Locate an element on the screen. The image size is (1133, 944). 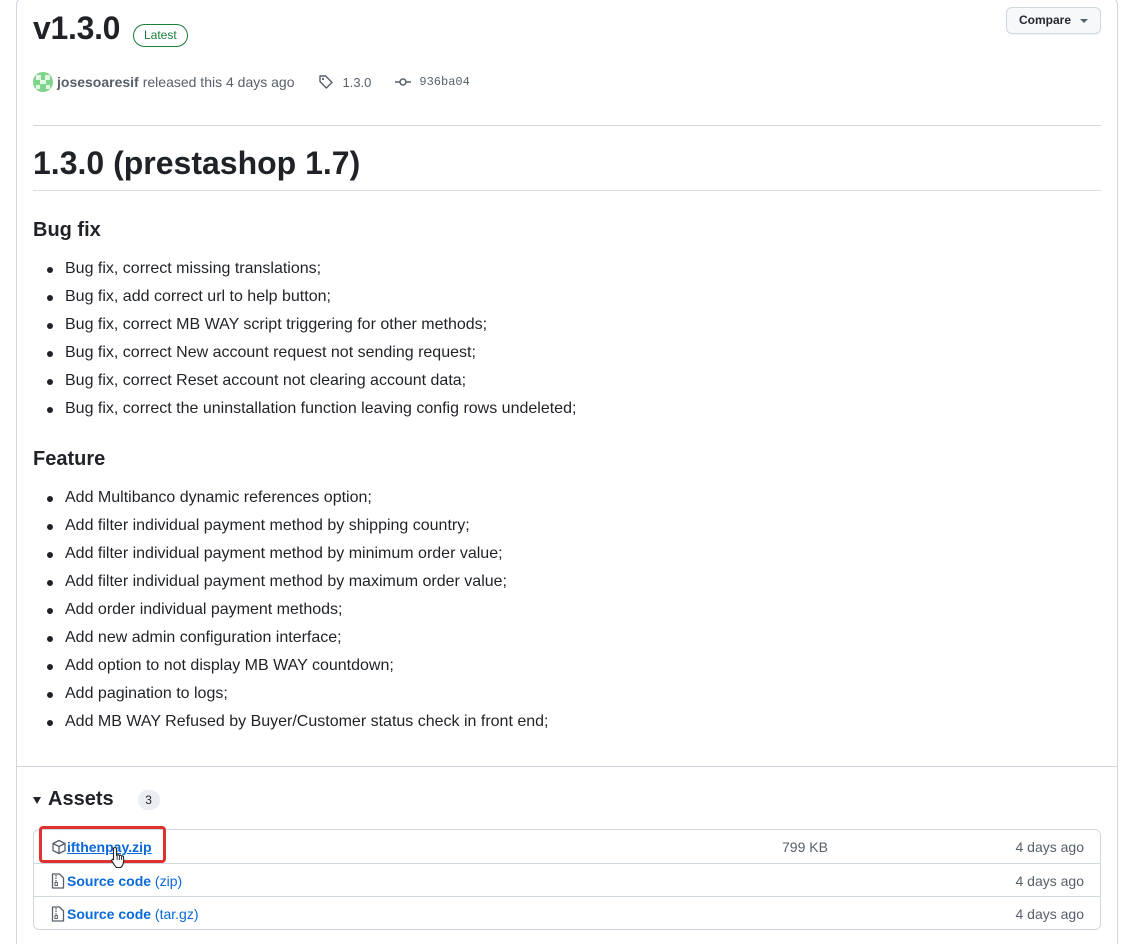
release-version-title: v1.3.0 is located at coordinates (76, 28).